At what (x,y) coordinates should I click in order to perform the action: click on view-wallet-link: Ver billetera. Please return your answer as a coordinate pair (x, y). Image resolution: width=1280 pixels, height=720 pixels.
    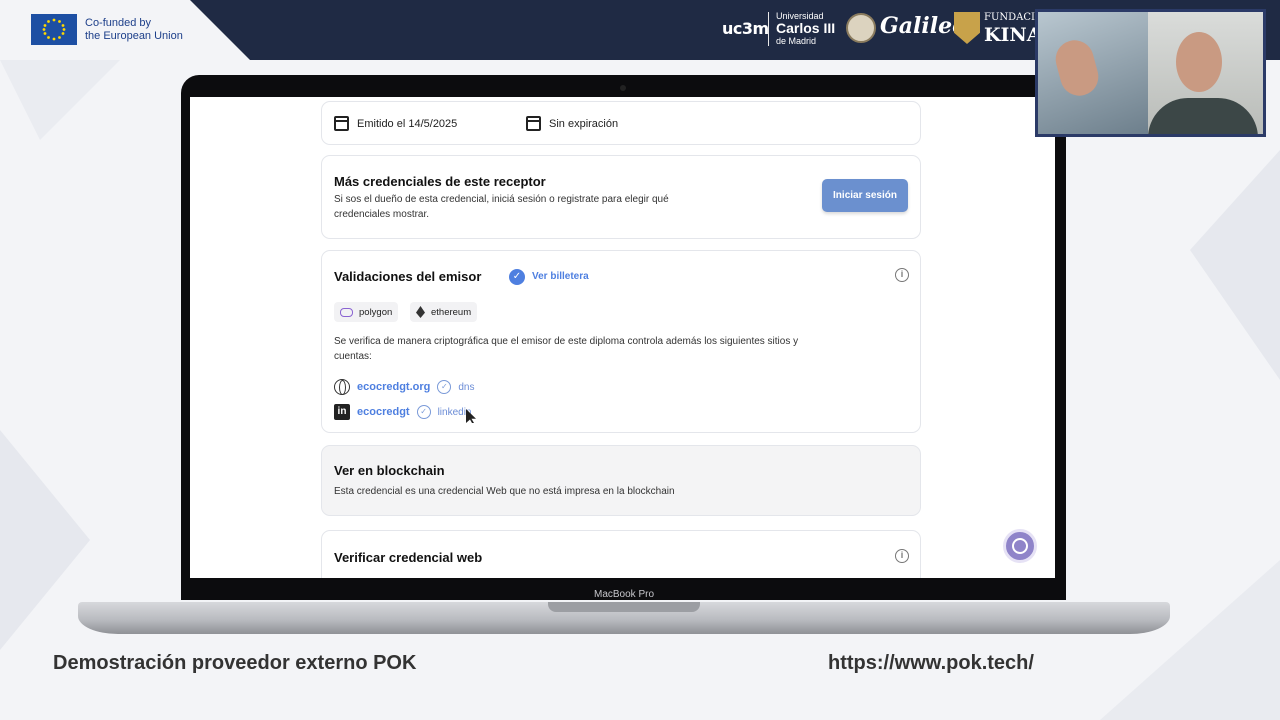
    Looking at the image, I should click on (560, 276).